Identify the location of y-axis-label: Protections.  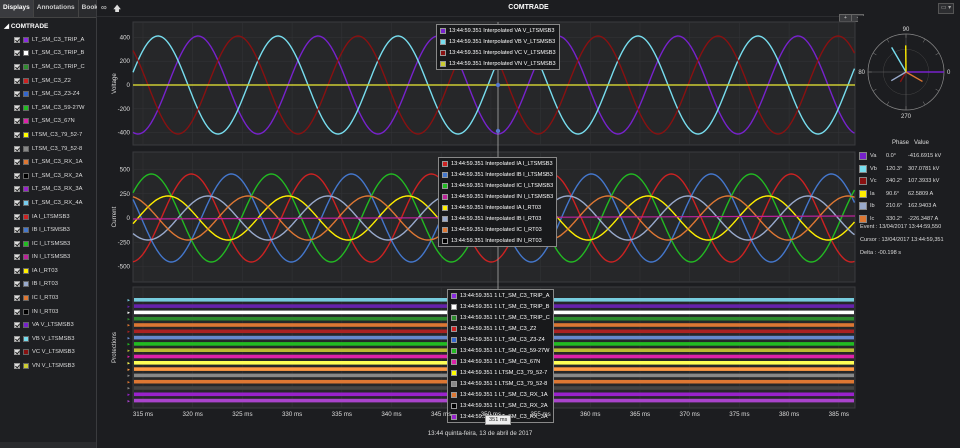
(114, 347).